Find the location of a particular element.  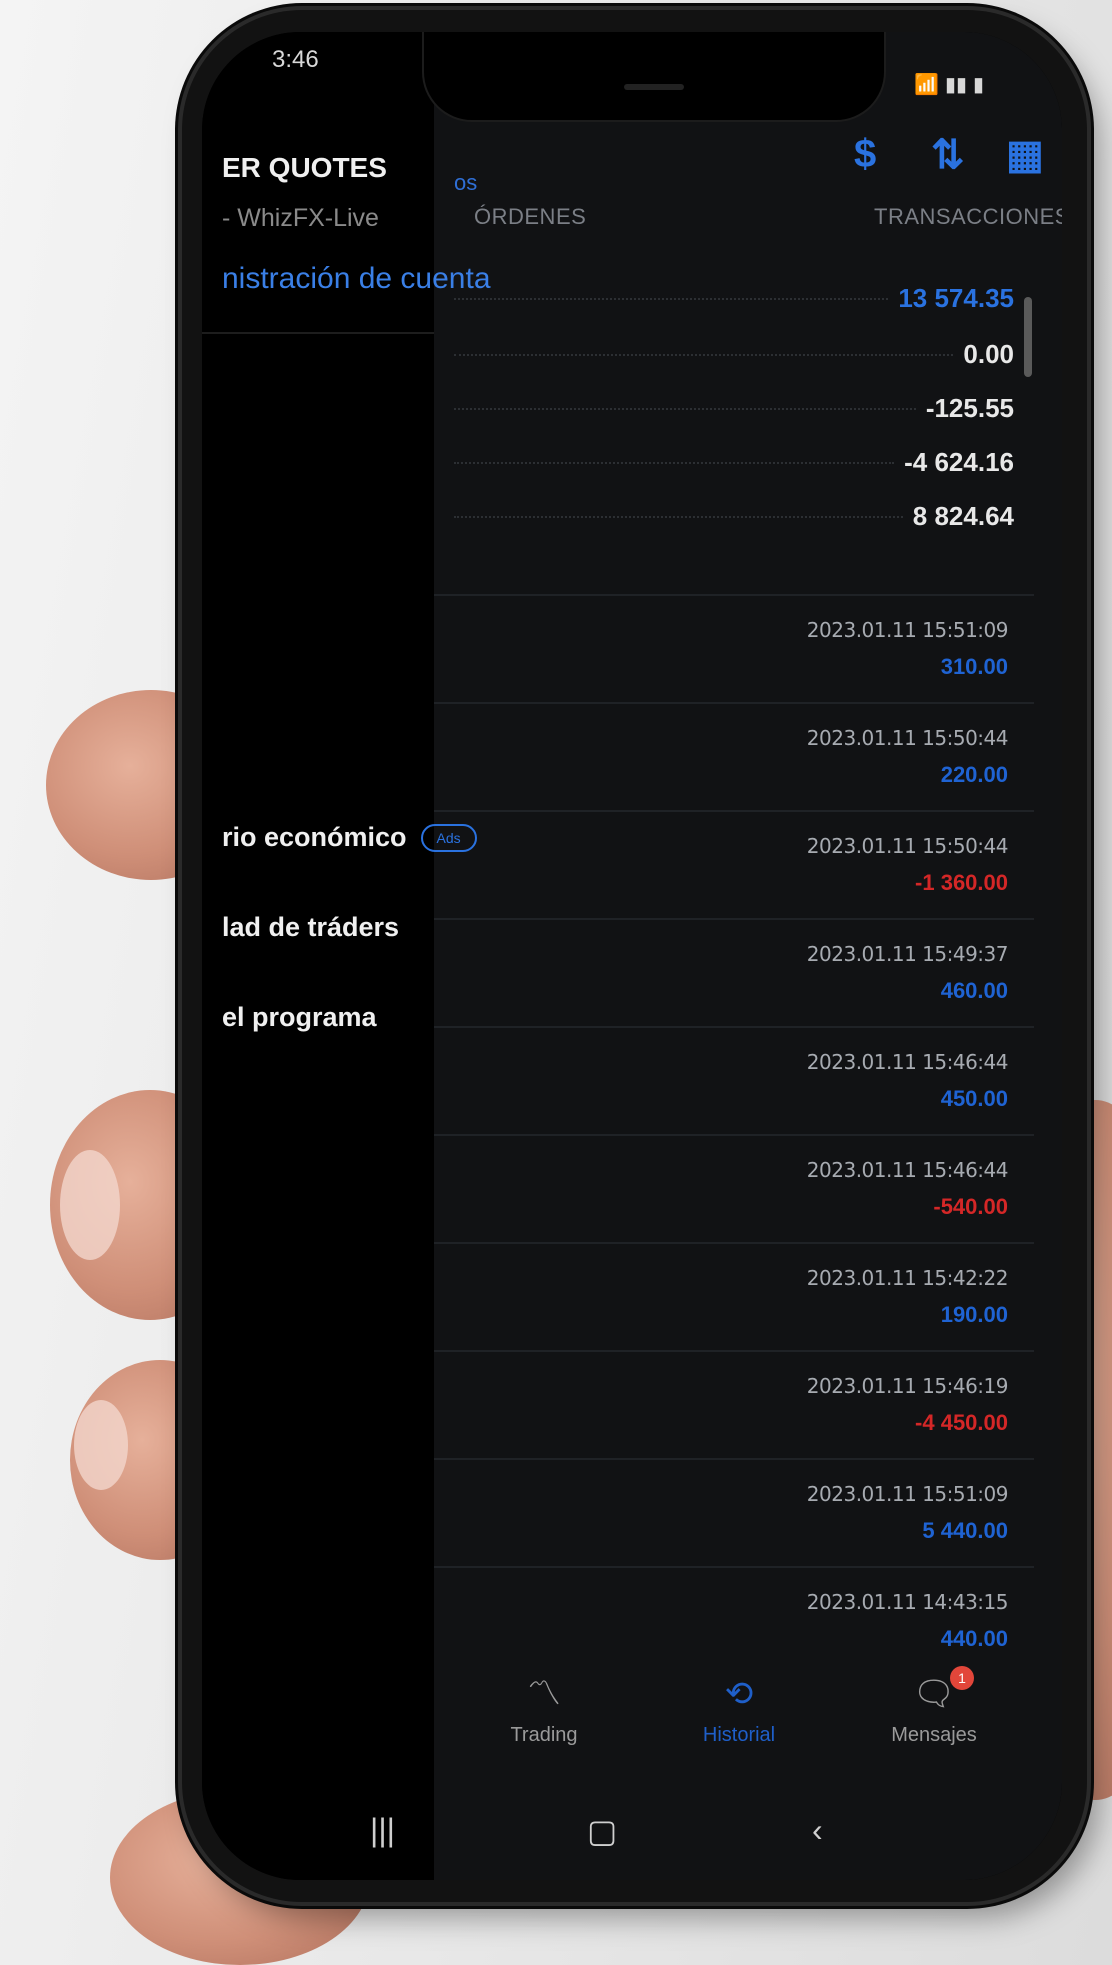

deal-row: 2023.01.11 15:42:22 190.00 is located at coordinates (734, 1297).